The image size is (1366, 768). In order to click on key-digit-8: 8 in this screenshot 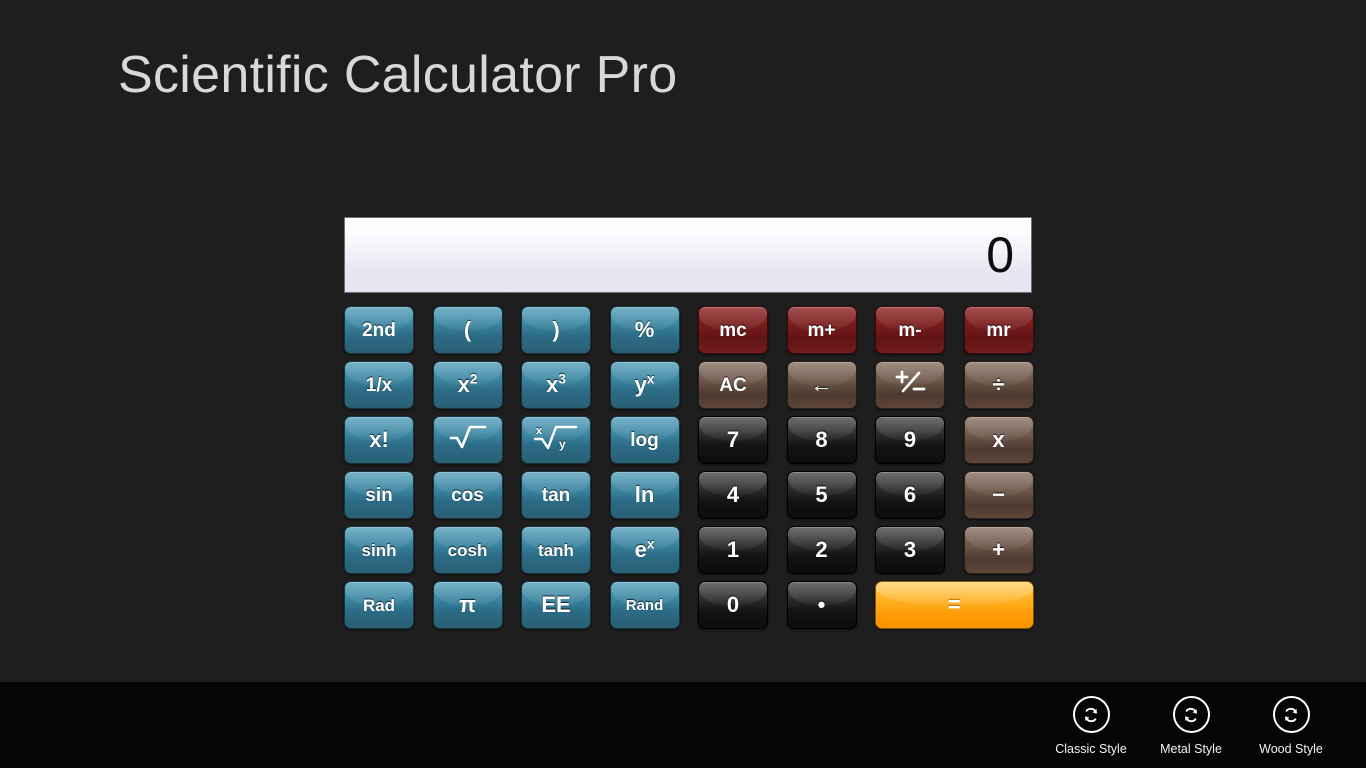, I will do `click(821, 440)`.